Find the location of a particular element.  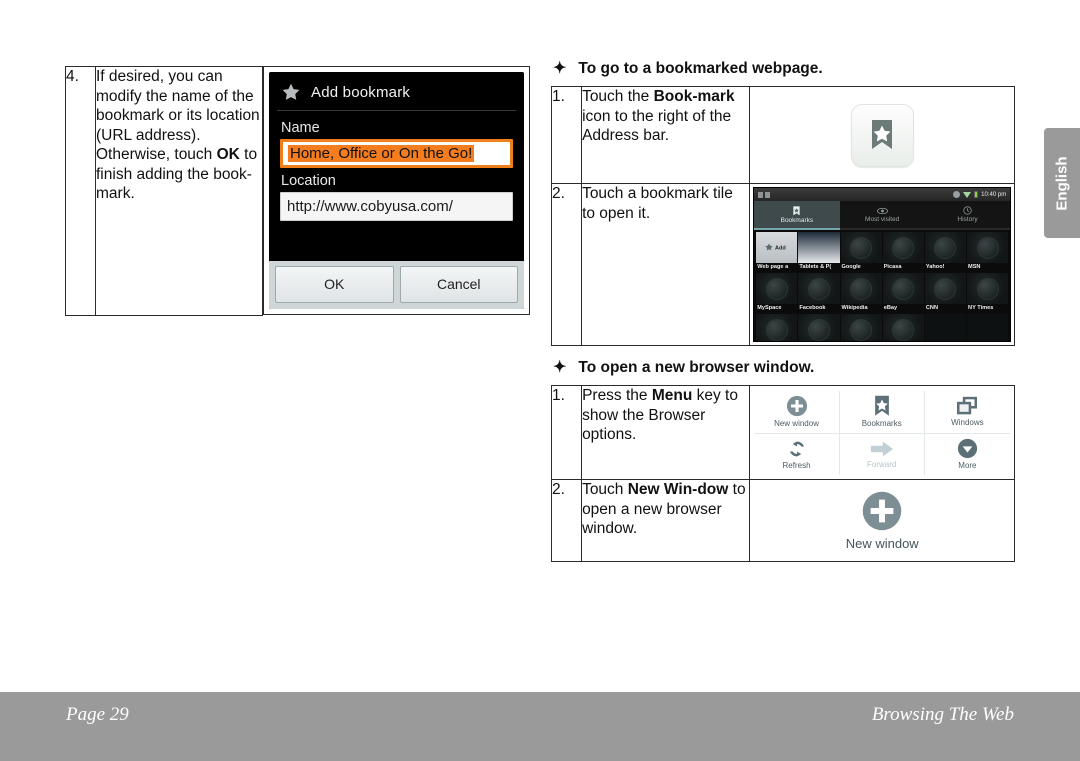

new-window-figure-cell: New window is located at coordinates (882, 520).